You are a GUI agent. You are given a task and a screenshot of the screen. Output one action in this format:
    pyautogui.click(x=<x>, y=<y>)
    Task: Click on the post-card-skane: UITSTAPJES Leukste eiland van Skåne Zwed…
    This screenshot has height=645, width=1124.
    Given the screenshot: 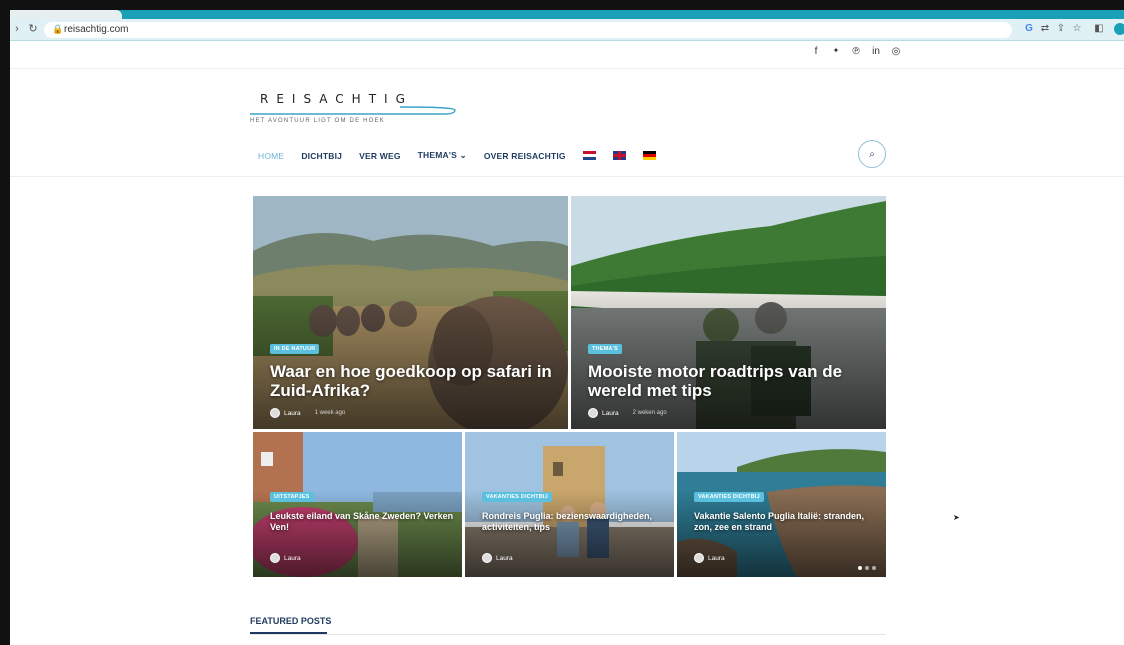 What is the action you would take?
    pyautogui.click(x=357, y=504)
    